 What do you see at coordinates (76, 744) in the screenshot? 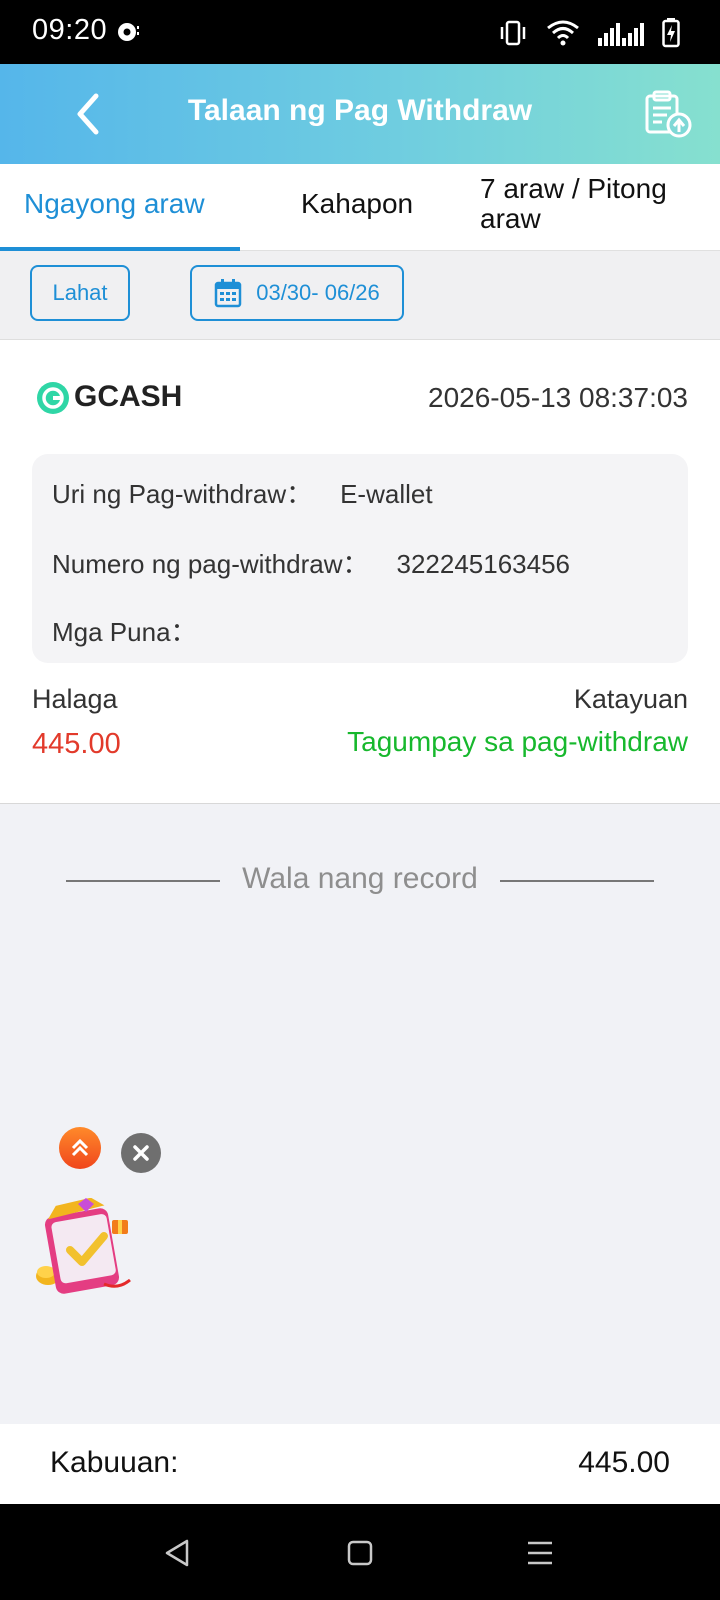
I see `amount-value: 445.00` at bounding box center [76, 744].